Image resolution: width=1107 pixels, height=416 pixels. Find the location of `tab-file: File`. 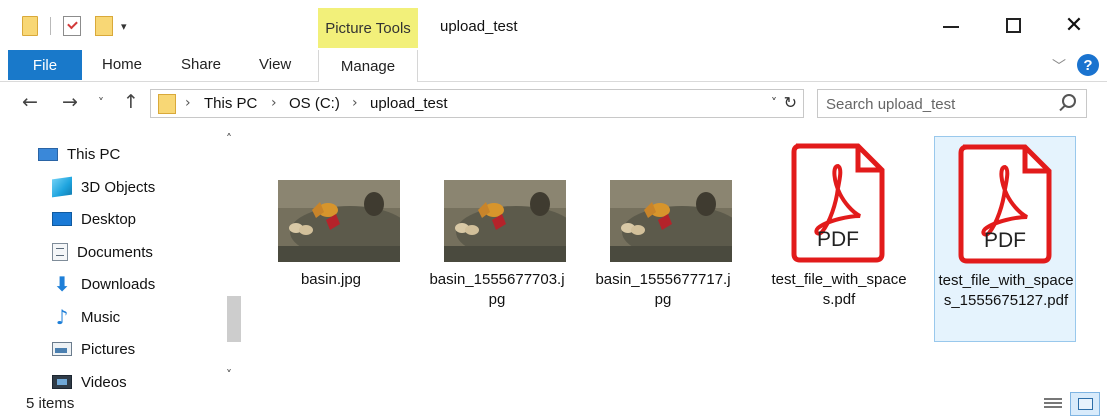

tab-file: File is located at coordinates (45, 65).